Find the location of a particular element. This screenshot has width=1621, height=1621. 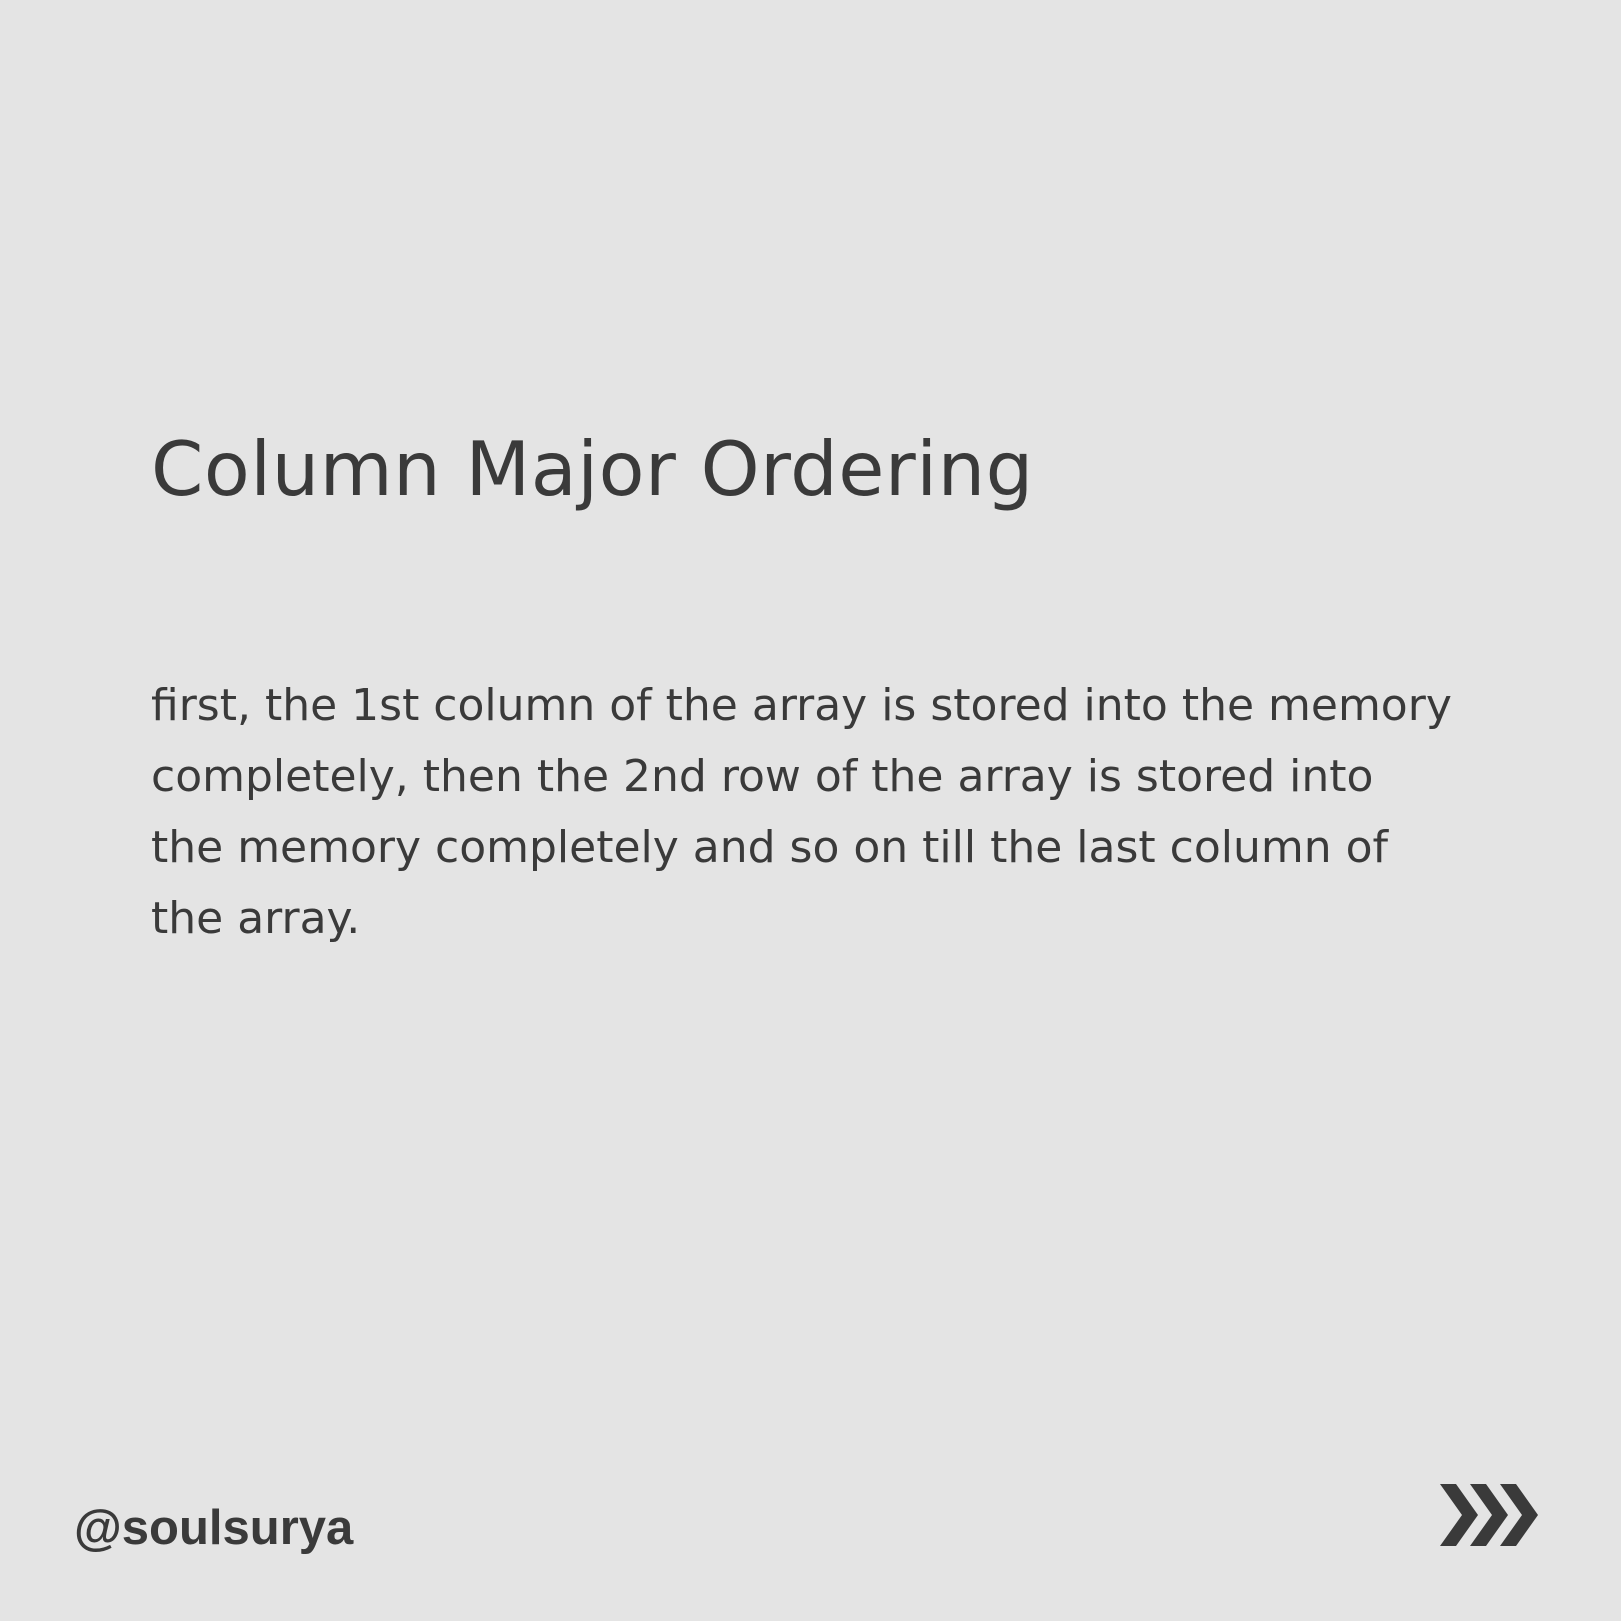

author-handle: @soulsurya is located at coordinates (214, 1528).